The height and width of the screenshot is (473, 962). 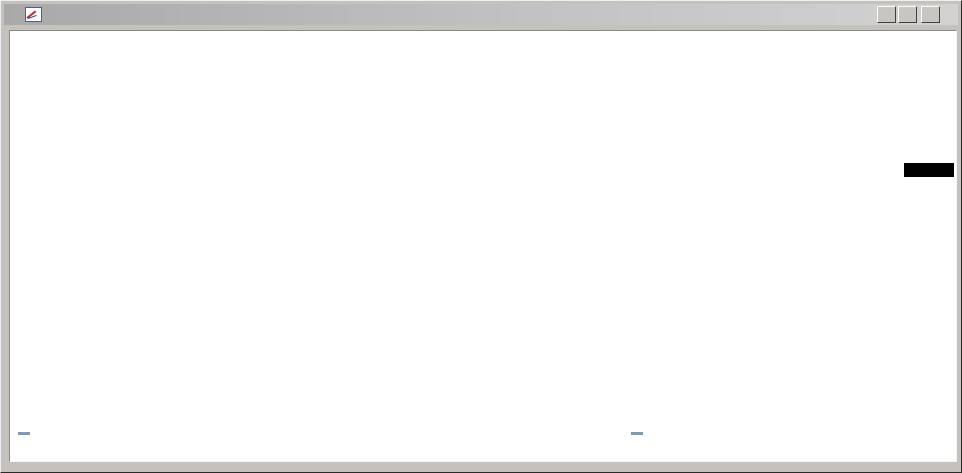 I want to click on month-badge-march, so click(x=24, y=433).